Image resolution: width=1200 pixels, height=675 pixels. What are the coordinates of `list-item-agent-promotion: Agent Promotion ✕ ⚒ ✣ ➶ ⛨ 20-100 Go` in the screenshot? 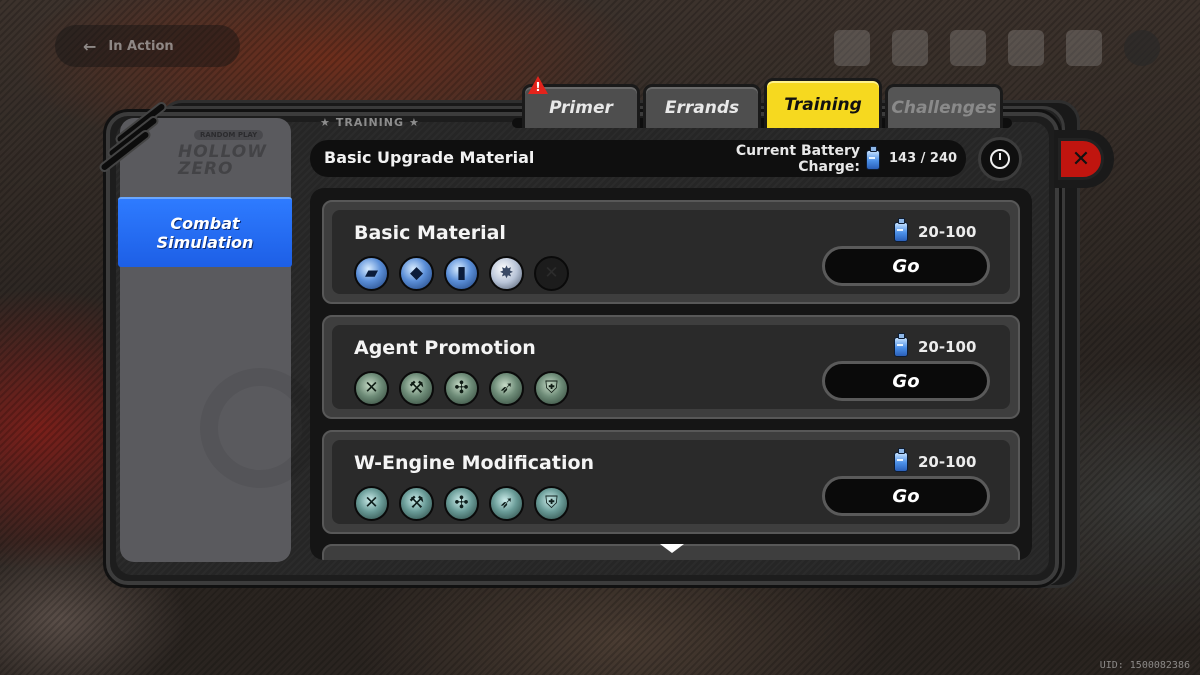 It's located at (671, 367).